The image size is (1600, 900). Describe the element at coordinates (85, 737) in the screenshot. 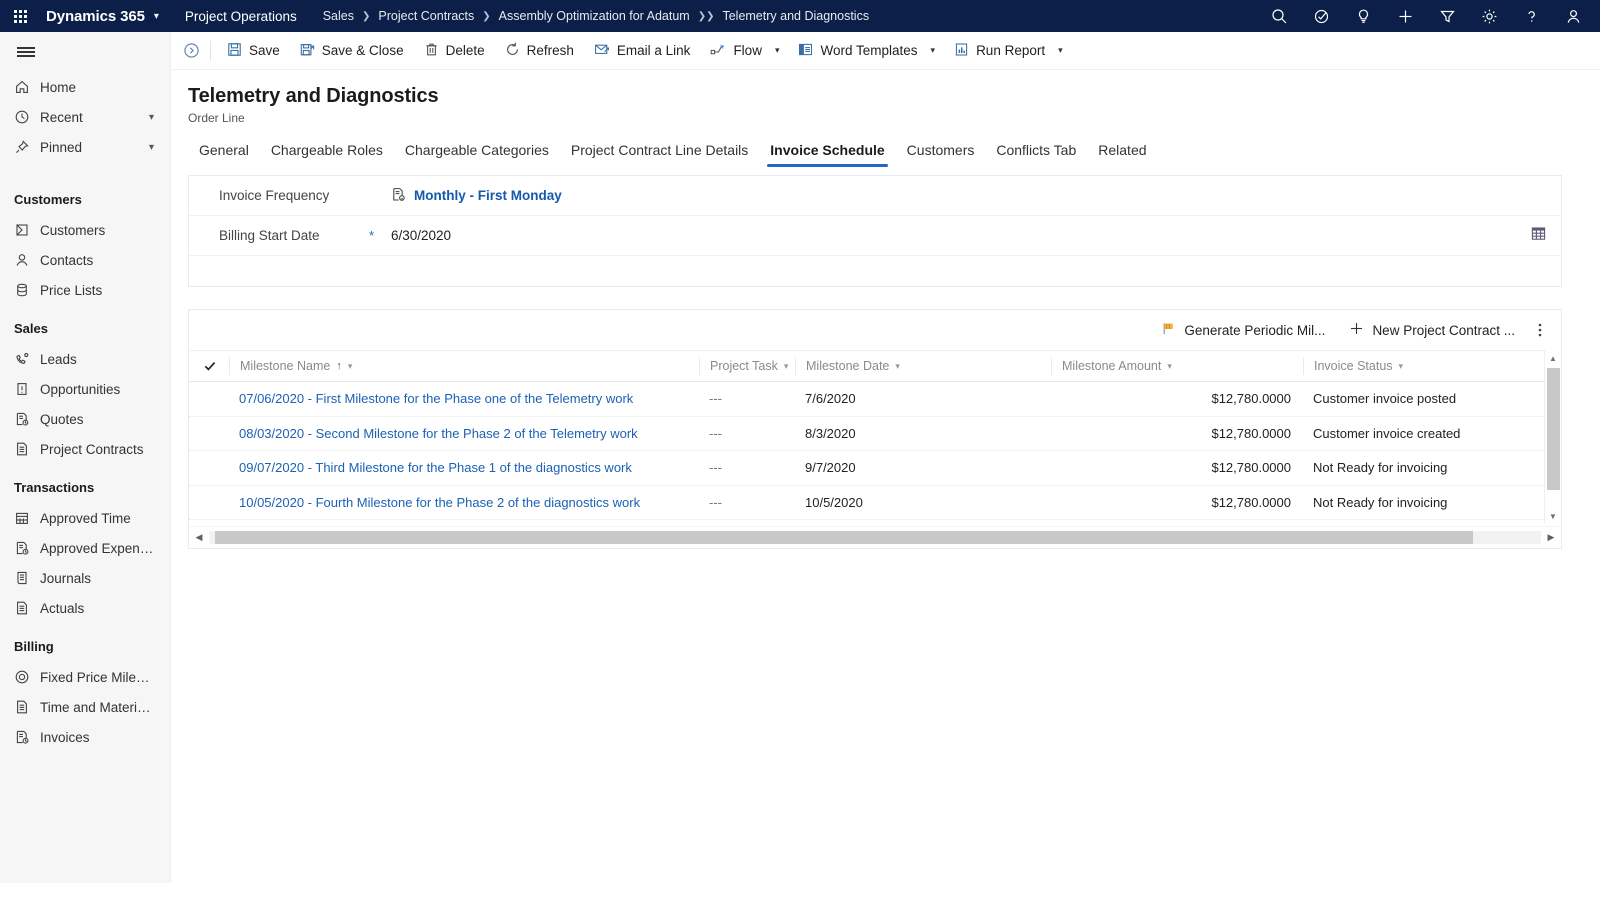

I see `sidebar-item-invoices: Invoices` at that location.